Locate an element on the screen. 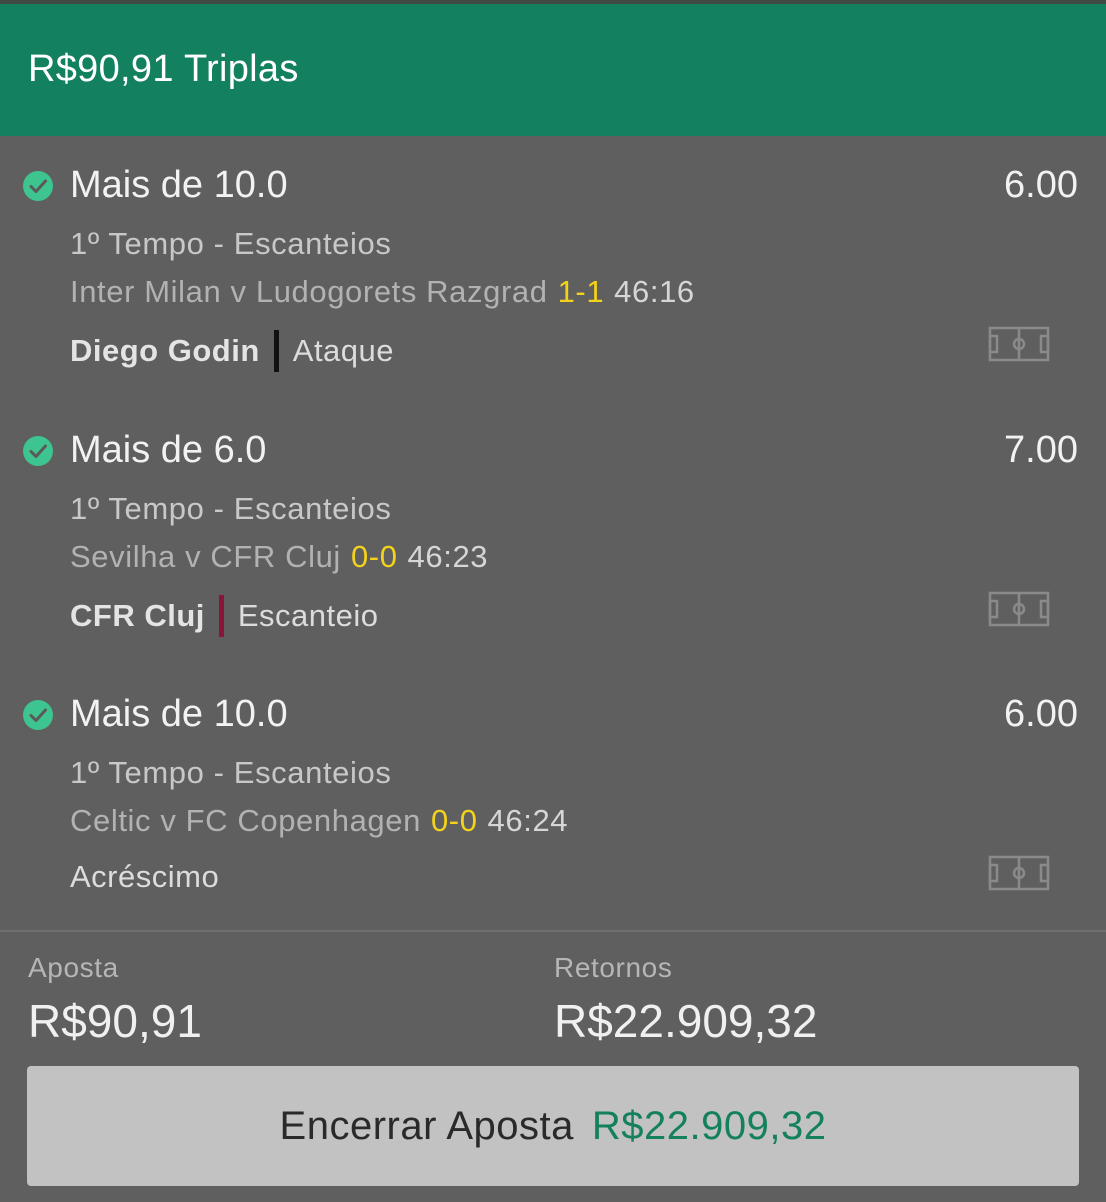  bet-header: R$90,91 Triplas is located at coordinates (553, 70).